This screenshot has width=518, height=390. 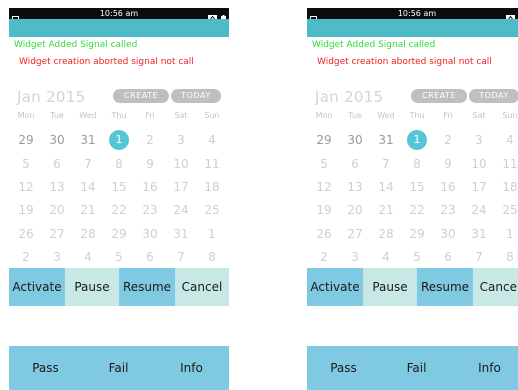 What do you see at coordinates (324, 187) in the screenshot?
I see `calendar-day: 12` at bounding box center [324, 187].